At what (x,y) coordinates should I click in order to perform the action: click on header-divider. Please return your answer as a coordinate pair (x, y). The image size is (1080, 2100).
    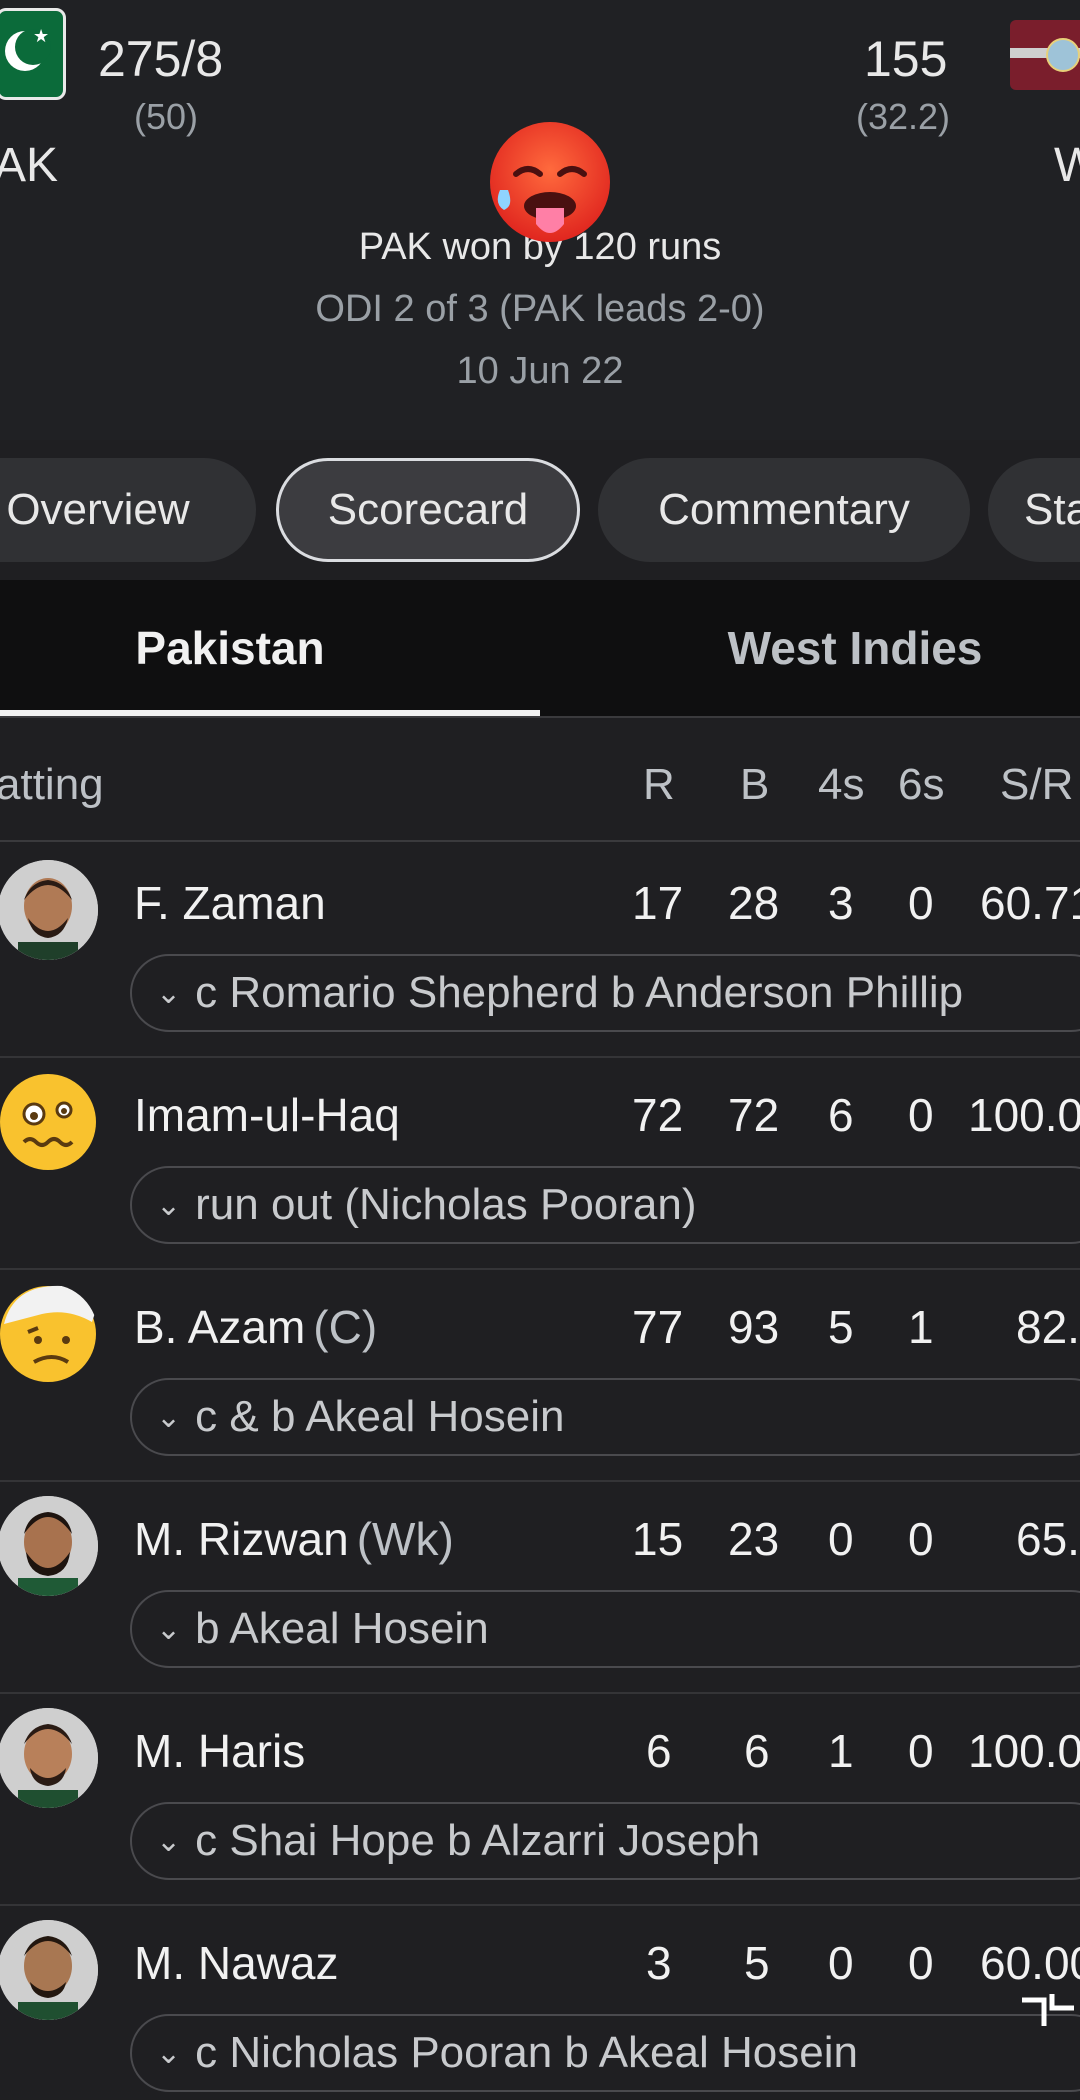
    Looking at the image, I should click on (540, 841).